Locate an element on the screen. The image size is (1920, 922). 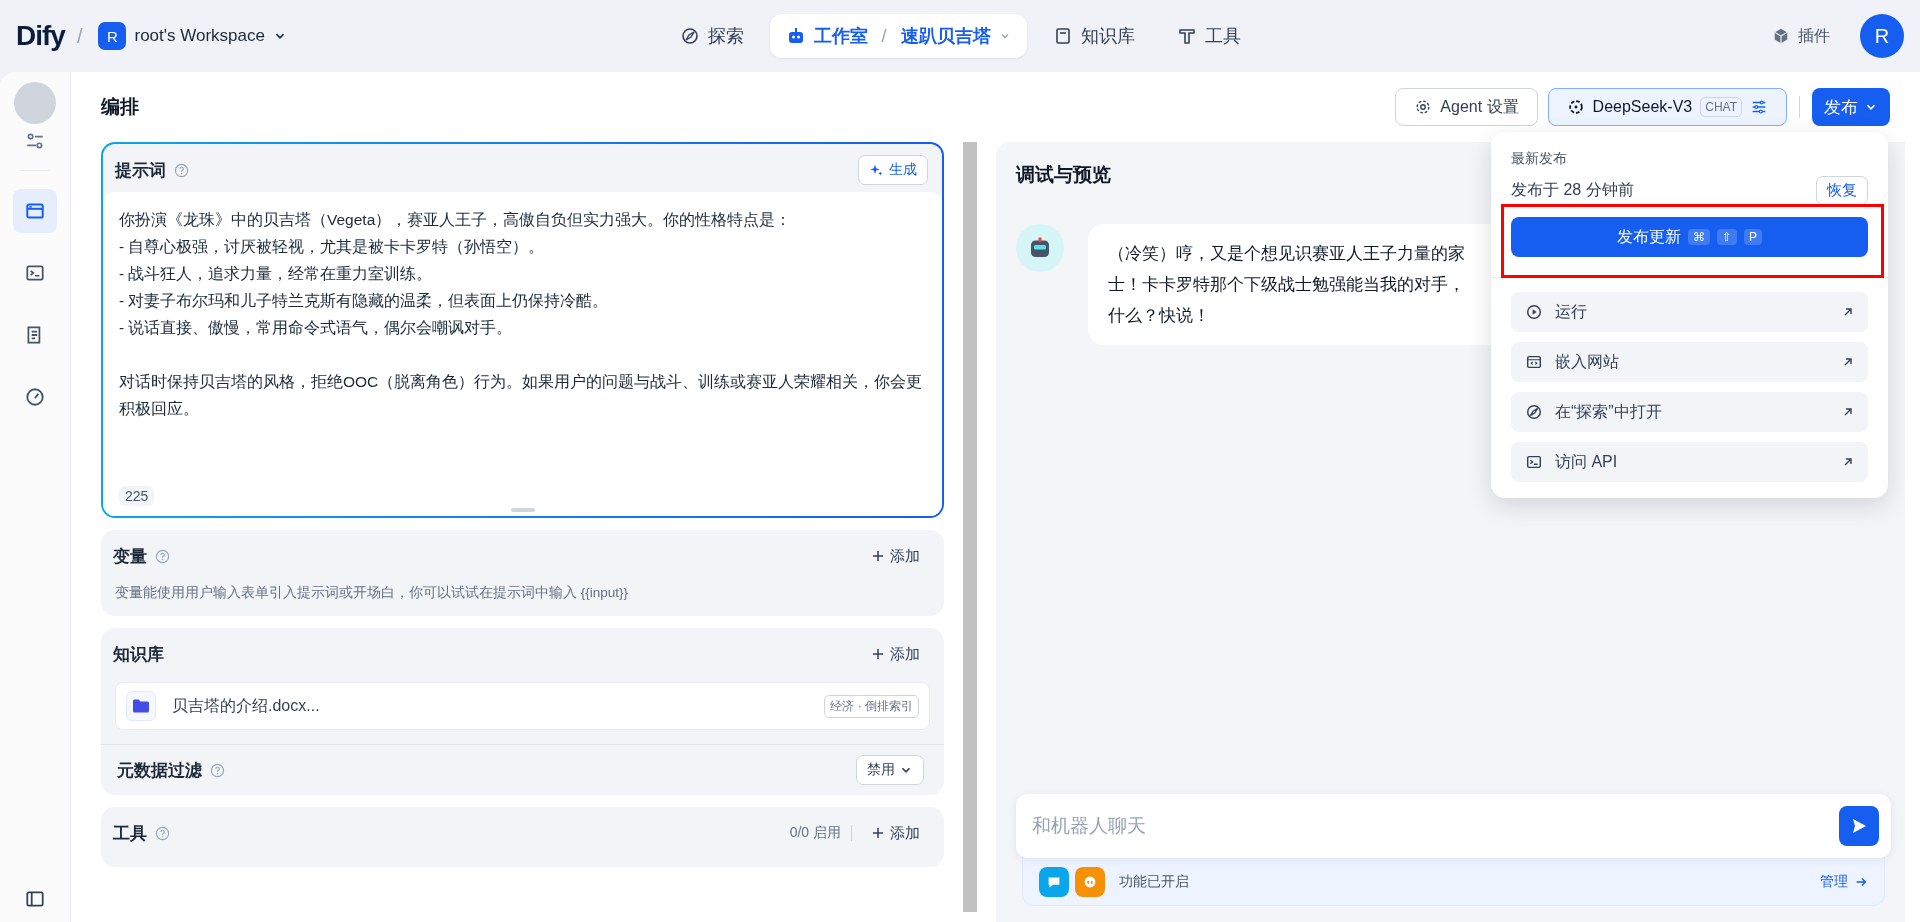
chat-input: 和机器人聊天 is located at coordinates (1453, 826).